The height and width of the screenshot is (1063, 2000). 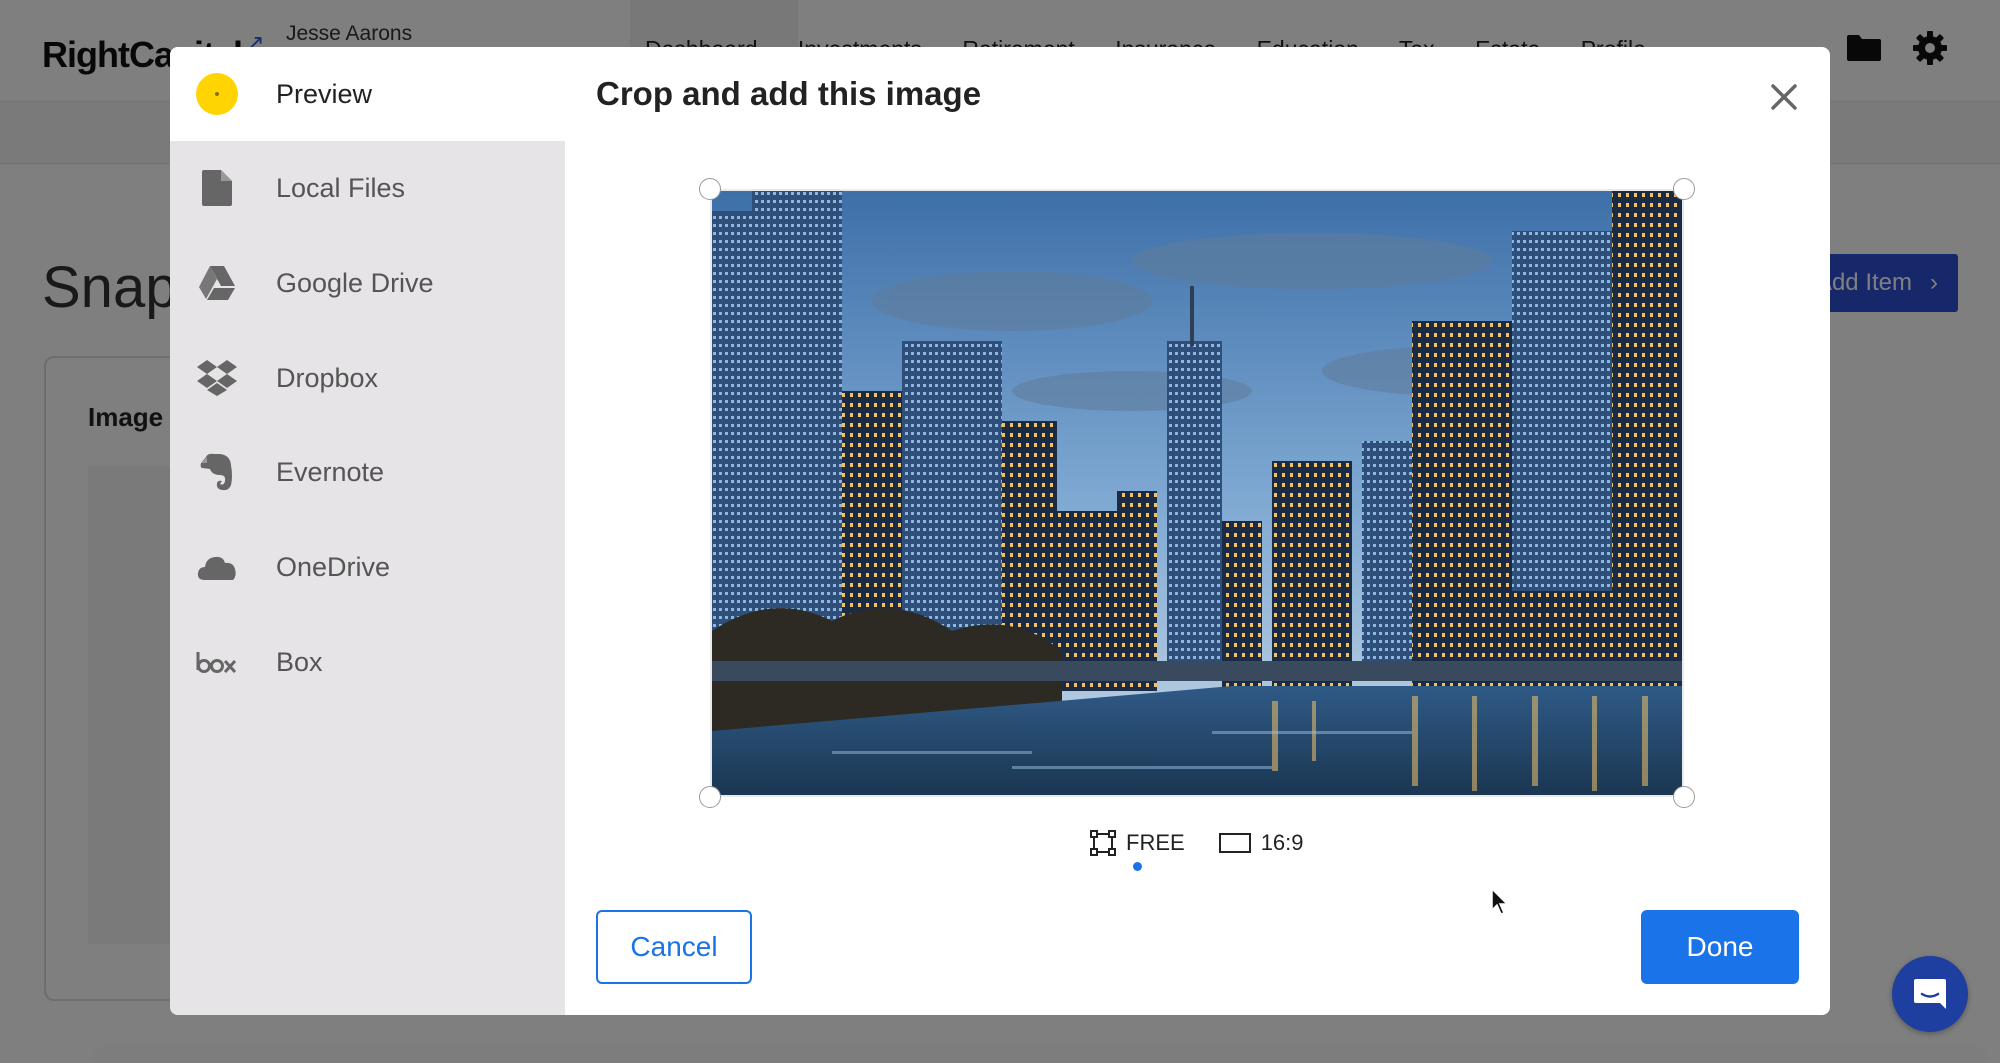 I want to click on mouse-cursor-icon, so click(x=1500, y=901).